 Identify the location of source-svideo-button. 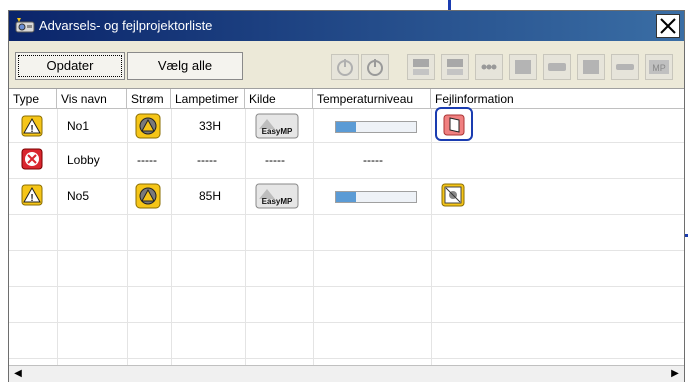
(523, 67).